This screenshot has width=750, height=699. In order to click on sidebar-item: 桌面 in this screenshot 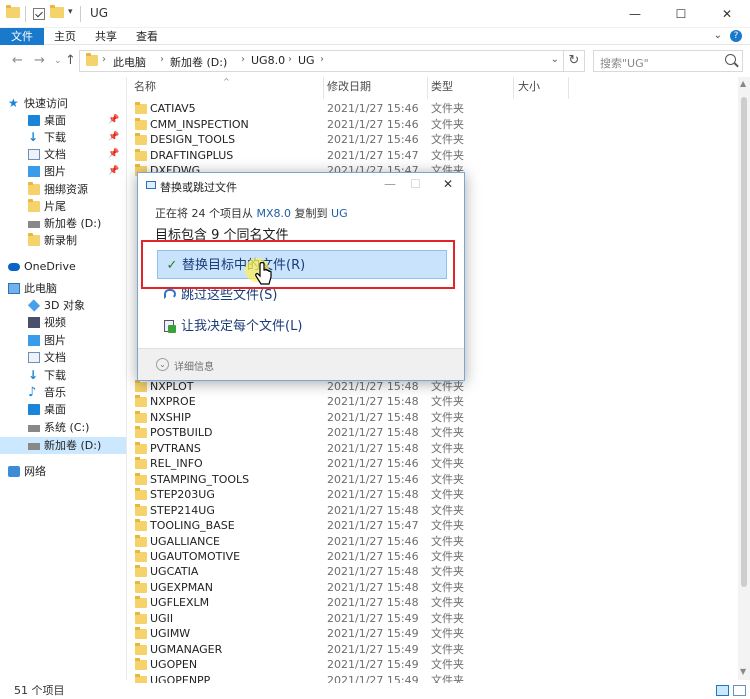, I will do `click(63, 409)`.